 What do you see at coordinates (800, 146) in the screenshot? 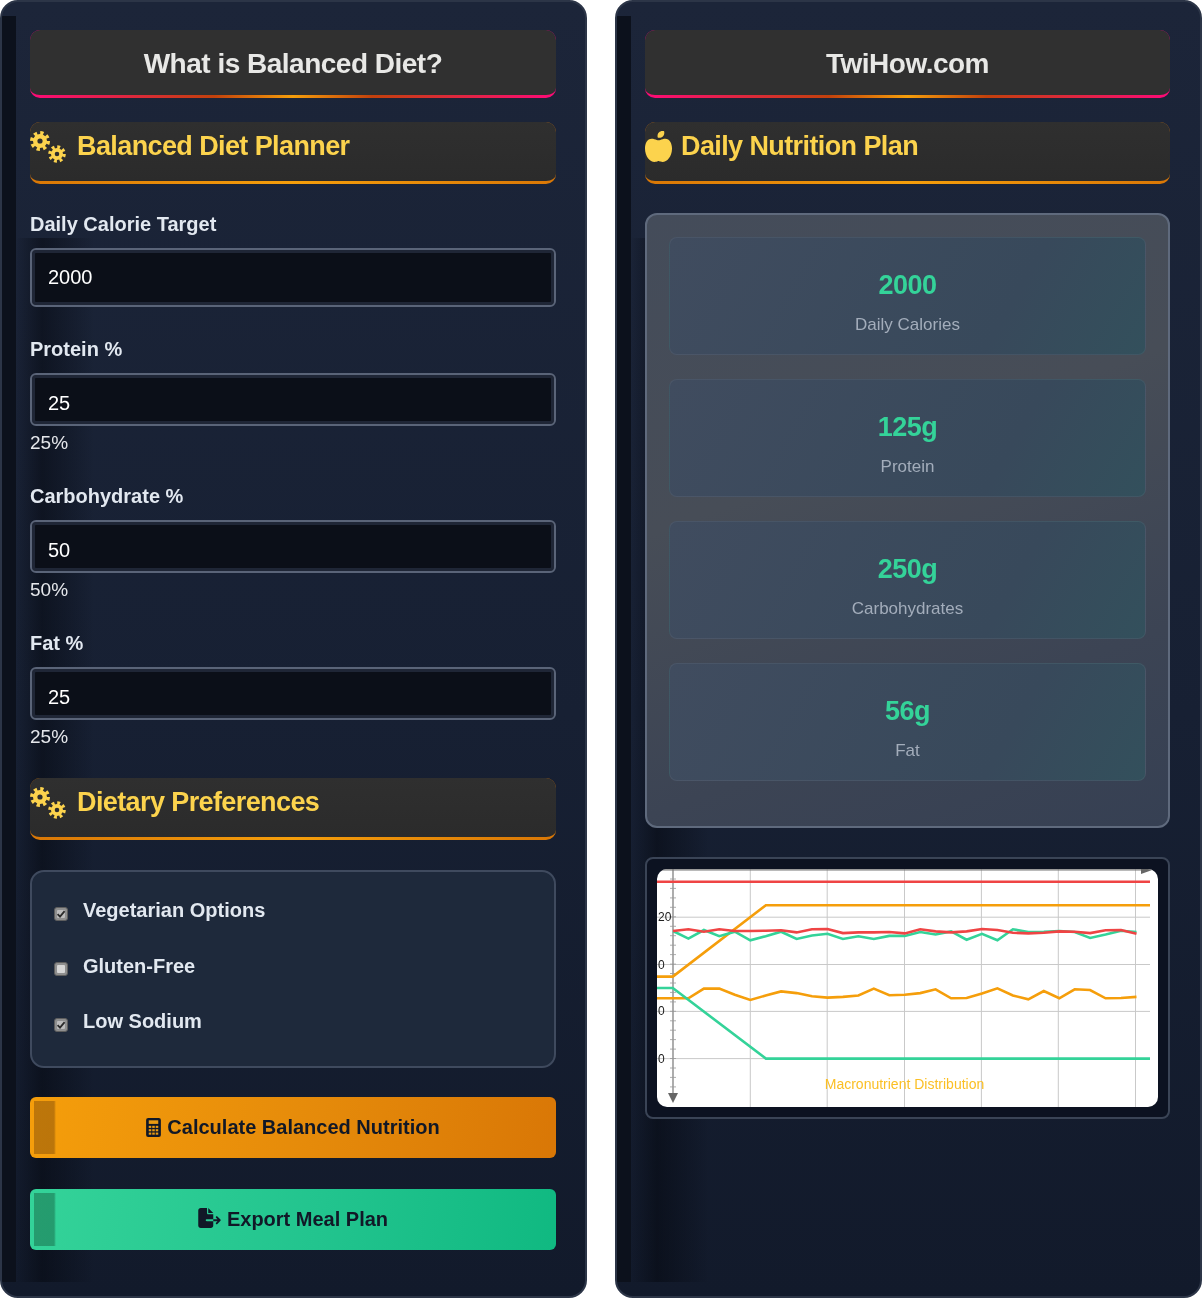
I see `section-title: Daily Nutrition Plan` at bounding box center [800, 146].